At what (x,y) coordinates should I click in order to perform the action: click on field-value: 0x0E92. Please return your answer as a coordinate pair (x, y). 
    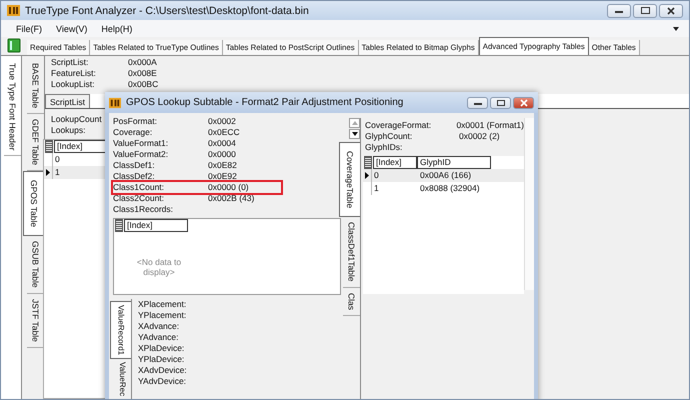
    Looking at the image, I should click on (222, 176).